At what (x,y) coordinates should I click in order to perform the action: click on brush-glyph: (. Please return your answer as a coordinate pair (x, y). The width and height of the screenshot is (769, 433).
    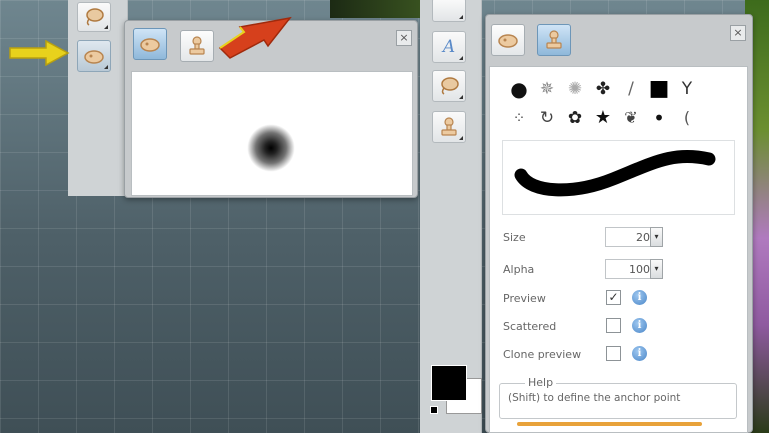
    Looking at the image, I should click on (687, 117).